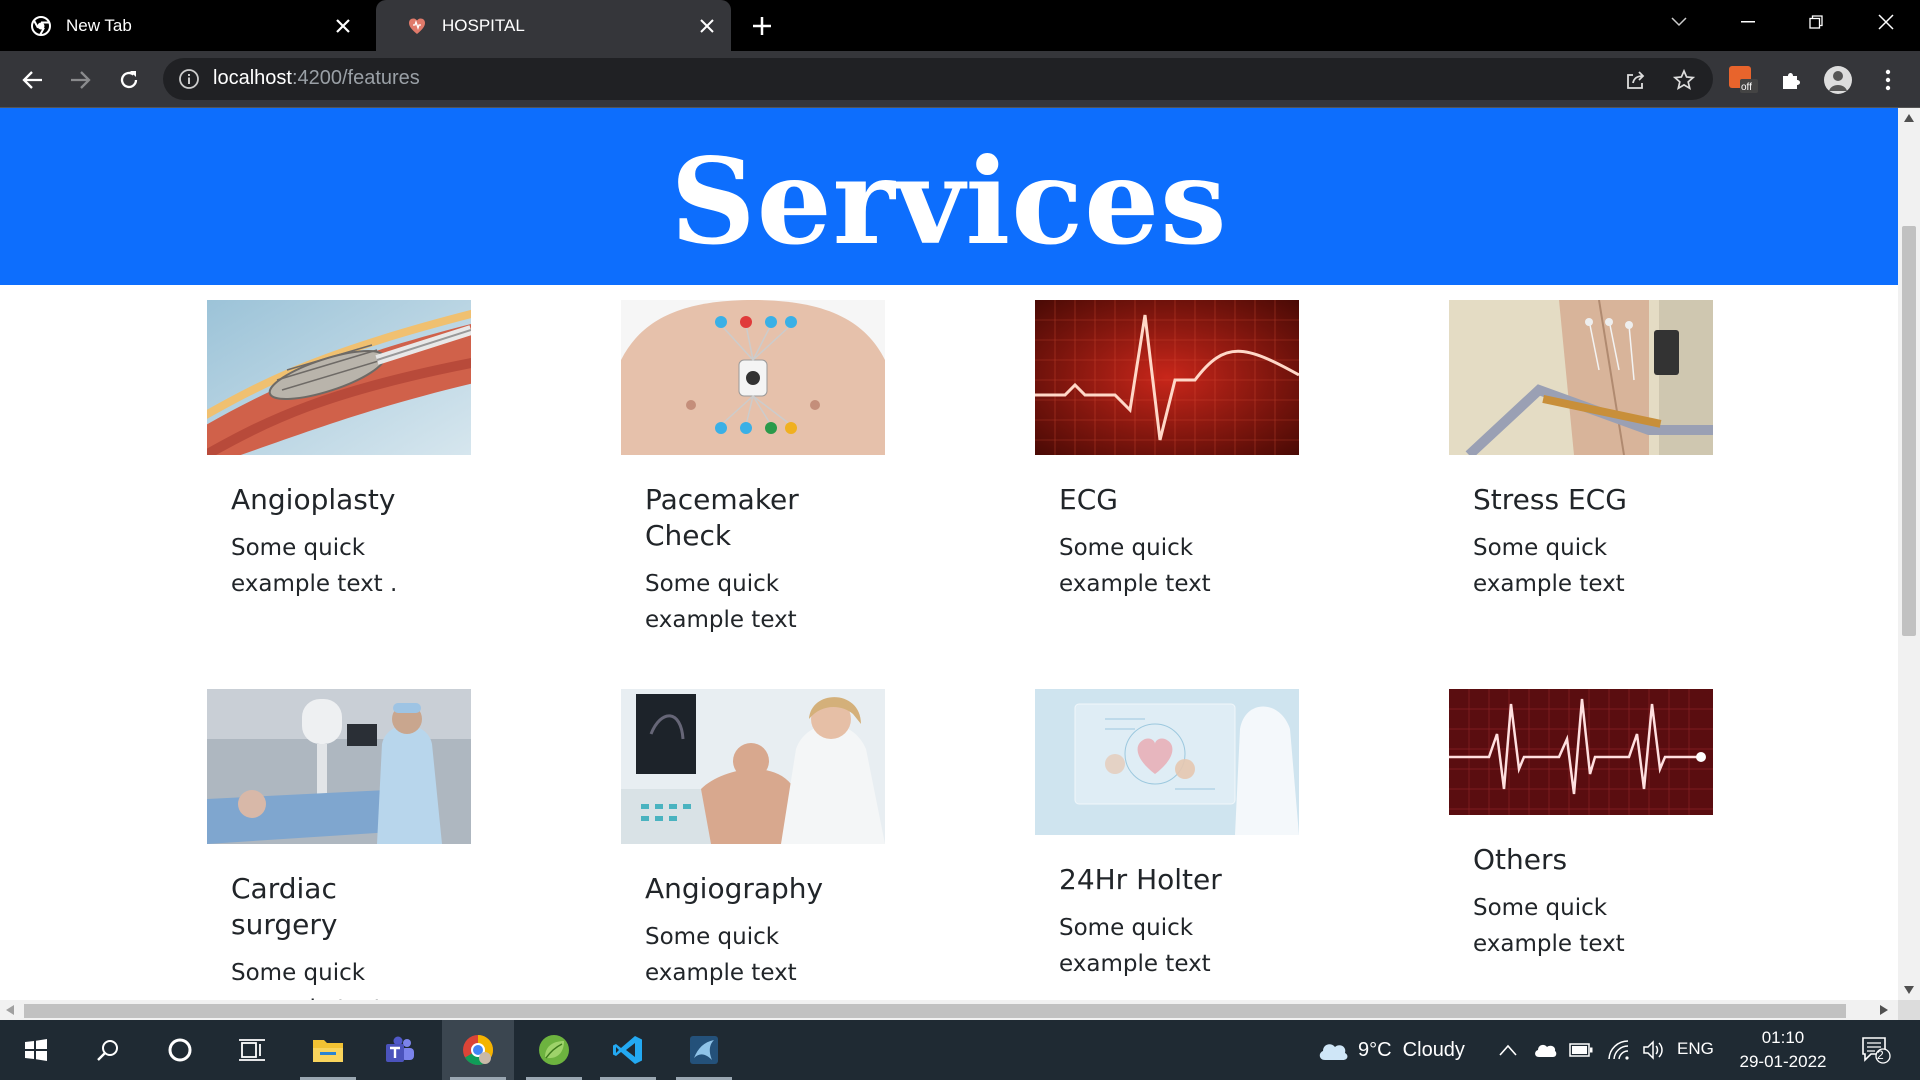 This screenshot has height=1080, width=1920. Describe the element at coordinates (1748, 22) in the screenshot. I see `minimize-icon` at that location.